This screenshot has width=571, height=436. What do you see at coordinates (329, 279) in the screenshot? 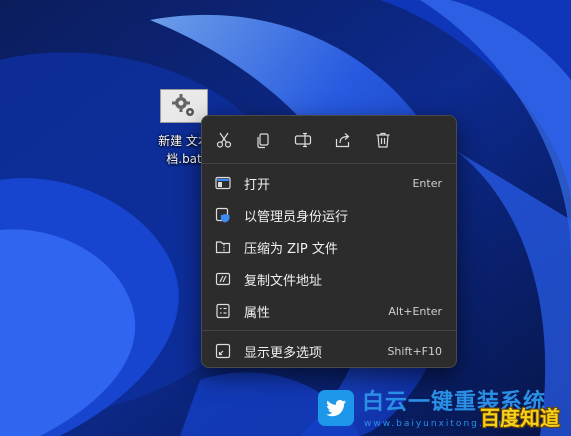
I see `menu-item-copy-path: 复制文件地址` at bounding box center [329, 279].